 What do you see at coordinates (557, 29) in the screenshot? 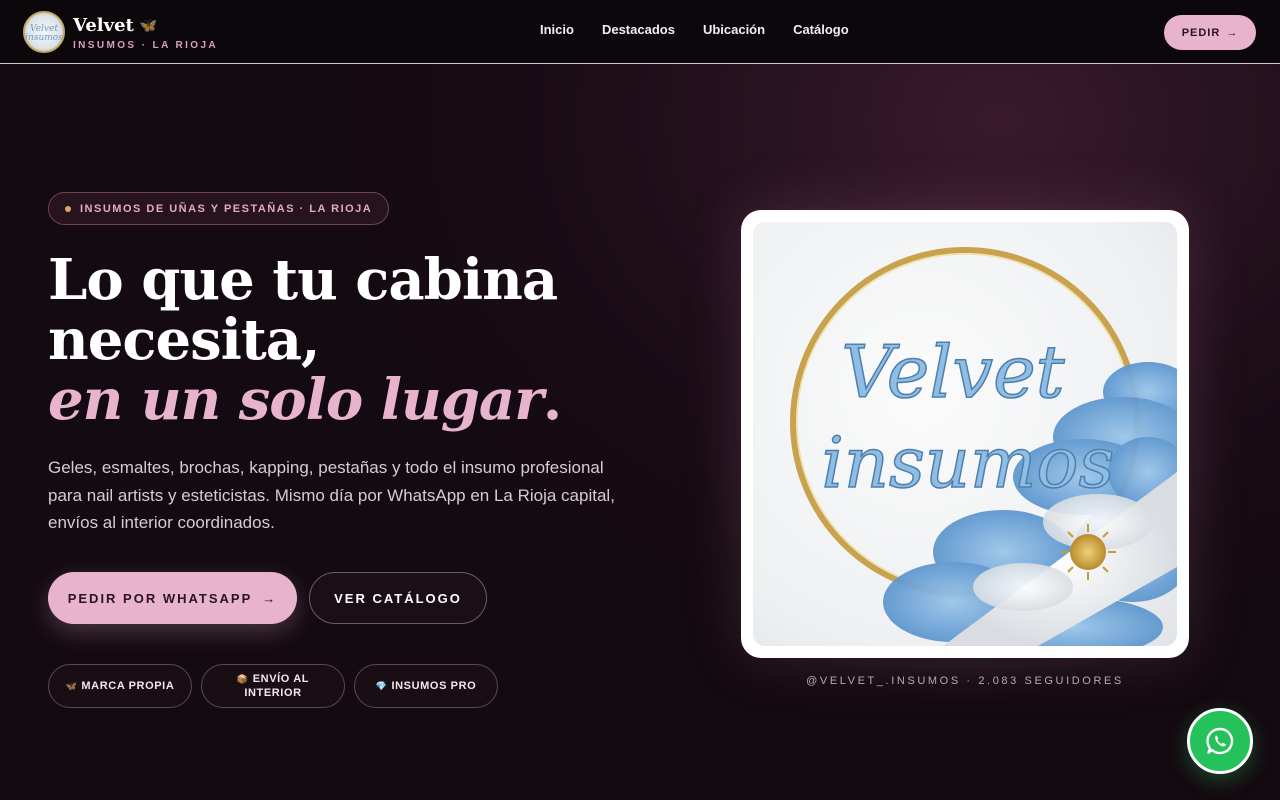
I see `nav-link-inicio: Inicio` at bounding box center [557, 29].